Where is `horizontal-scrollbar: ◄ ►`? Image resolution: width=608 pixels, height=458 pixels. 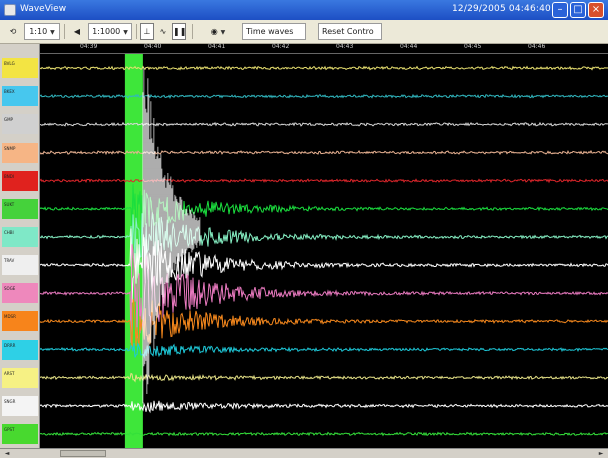 horizontal-scrollbar: ◄ ► is located at coordinates (304, 453).